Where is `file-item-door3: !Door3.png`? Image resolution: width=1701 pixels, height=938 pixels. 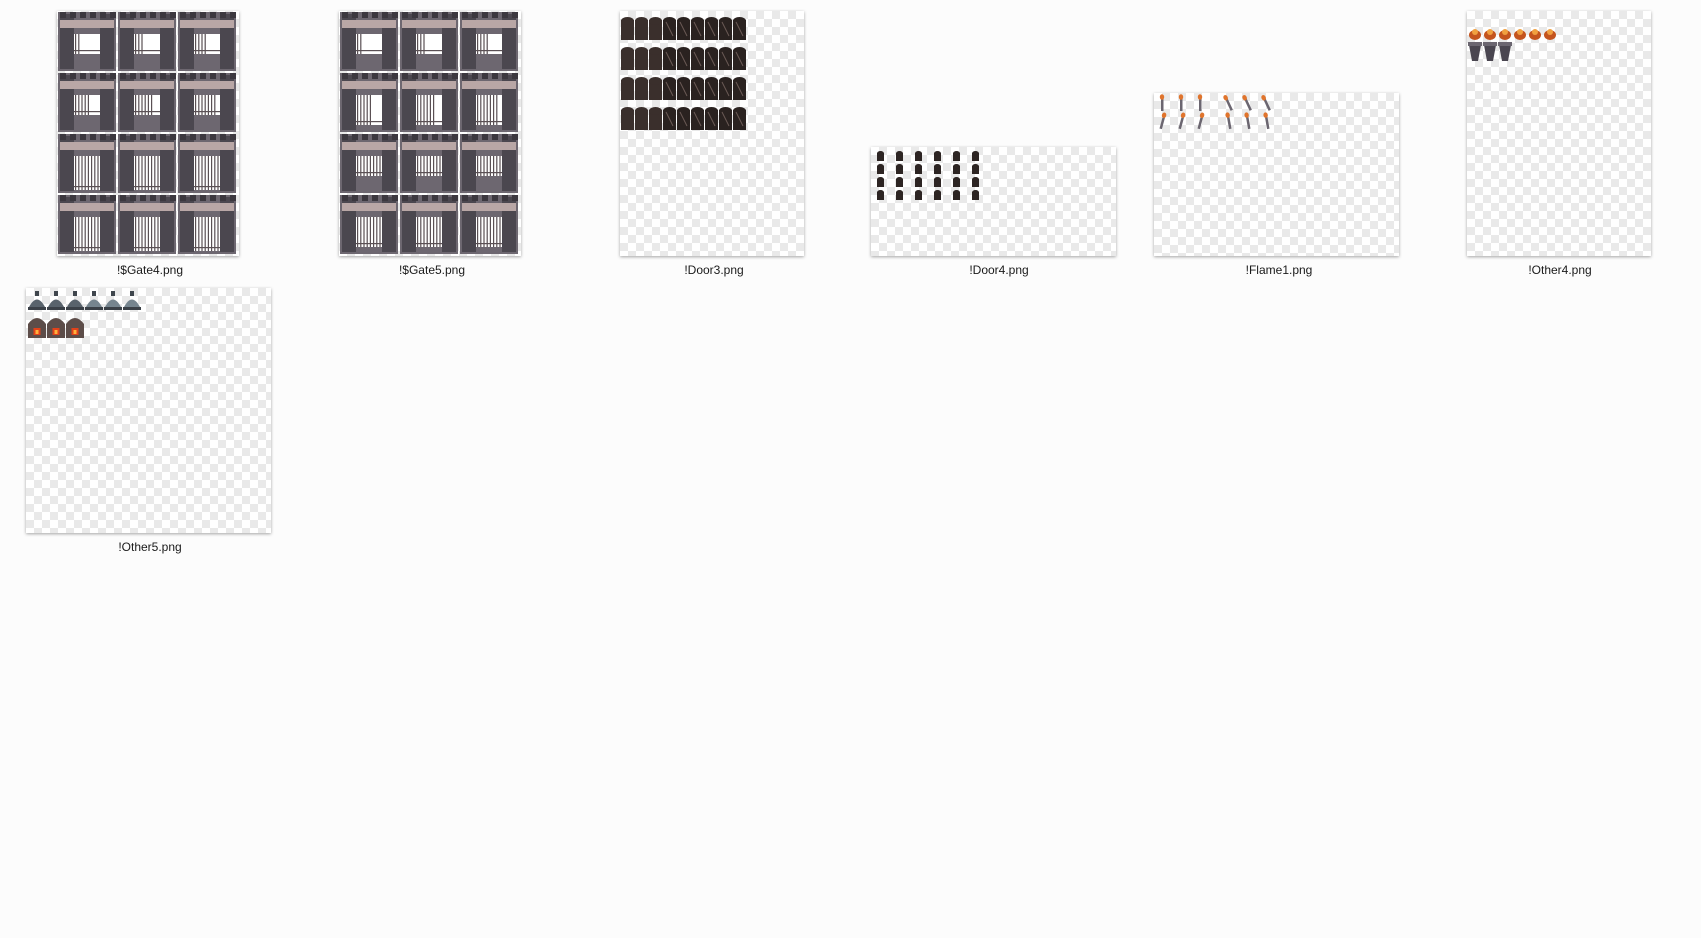 file-item-door3: !Door3.png is located at coordinates (714, 144).